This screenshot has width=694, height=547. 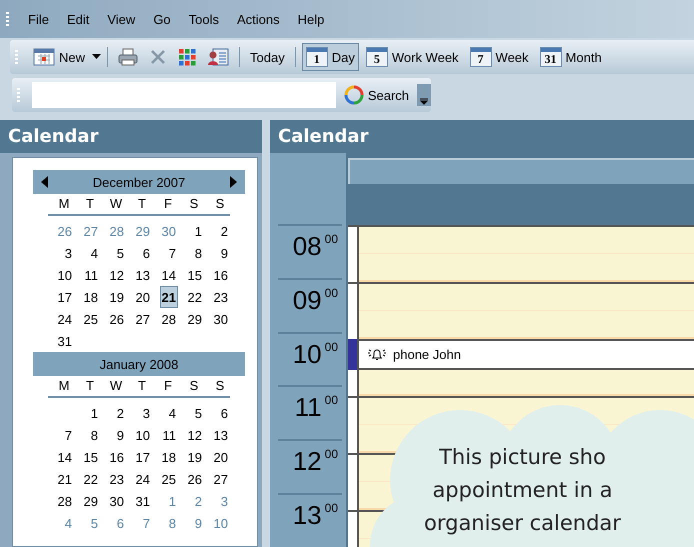 What do you see at coordinates (258, 19) in the screenshot?
I see `menu-item: Actions` at bounding box center [258, 19].